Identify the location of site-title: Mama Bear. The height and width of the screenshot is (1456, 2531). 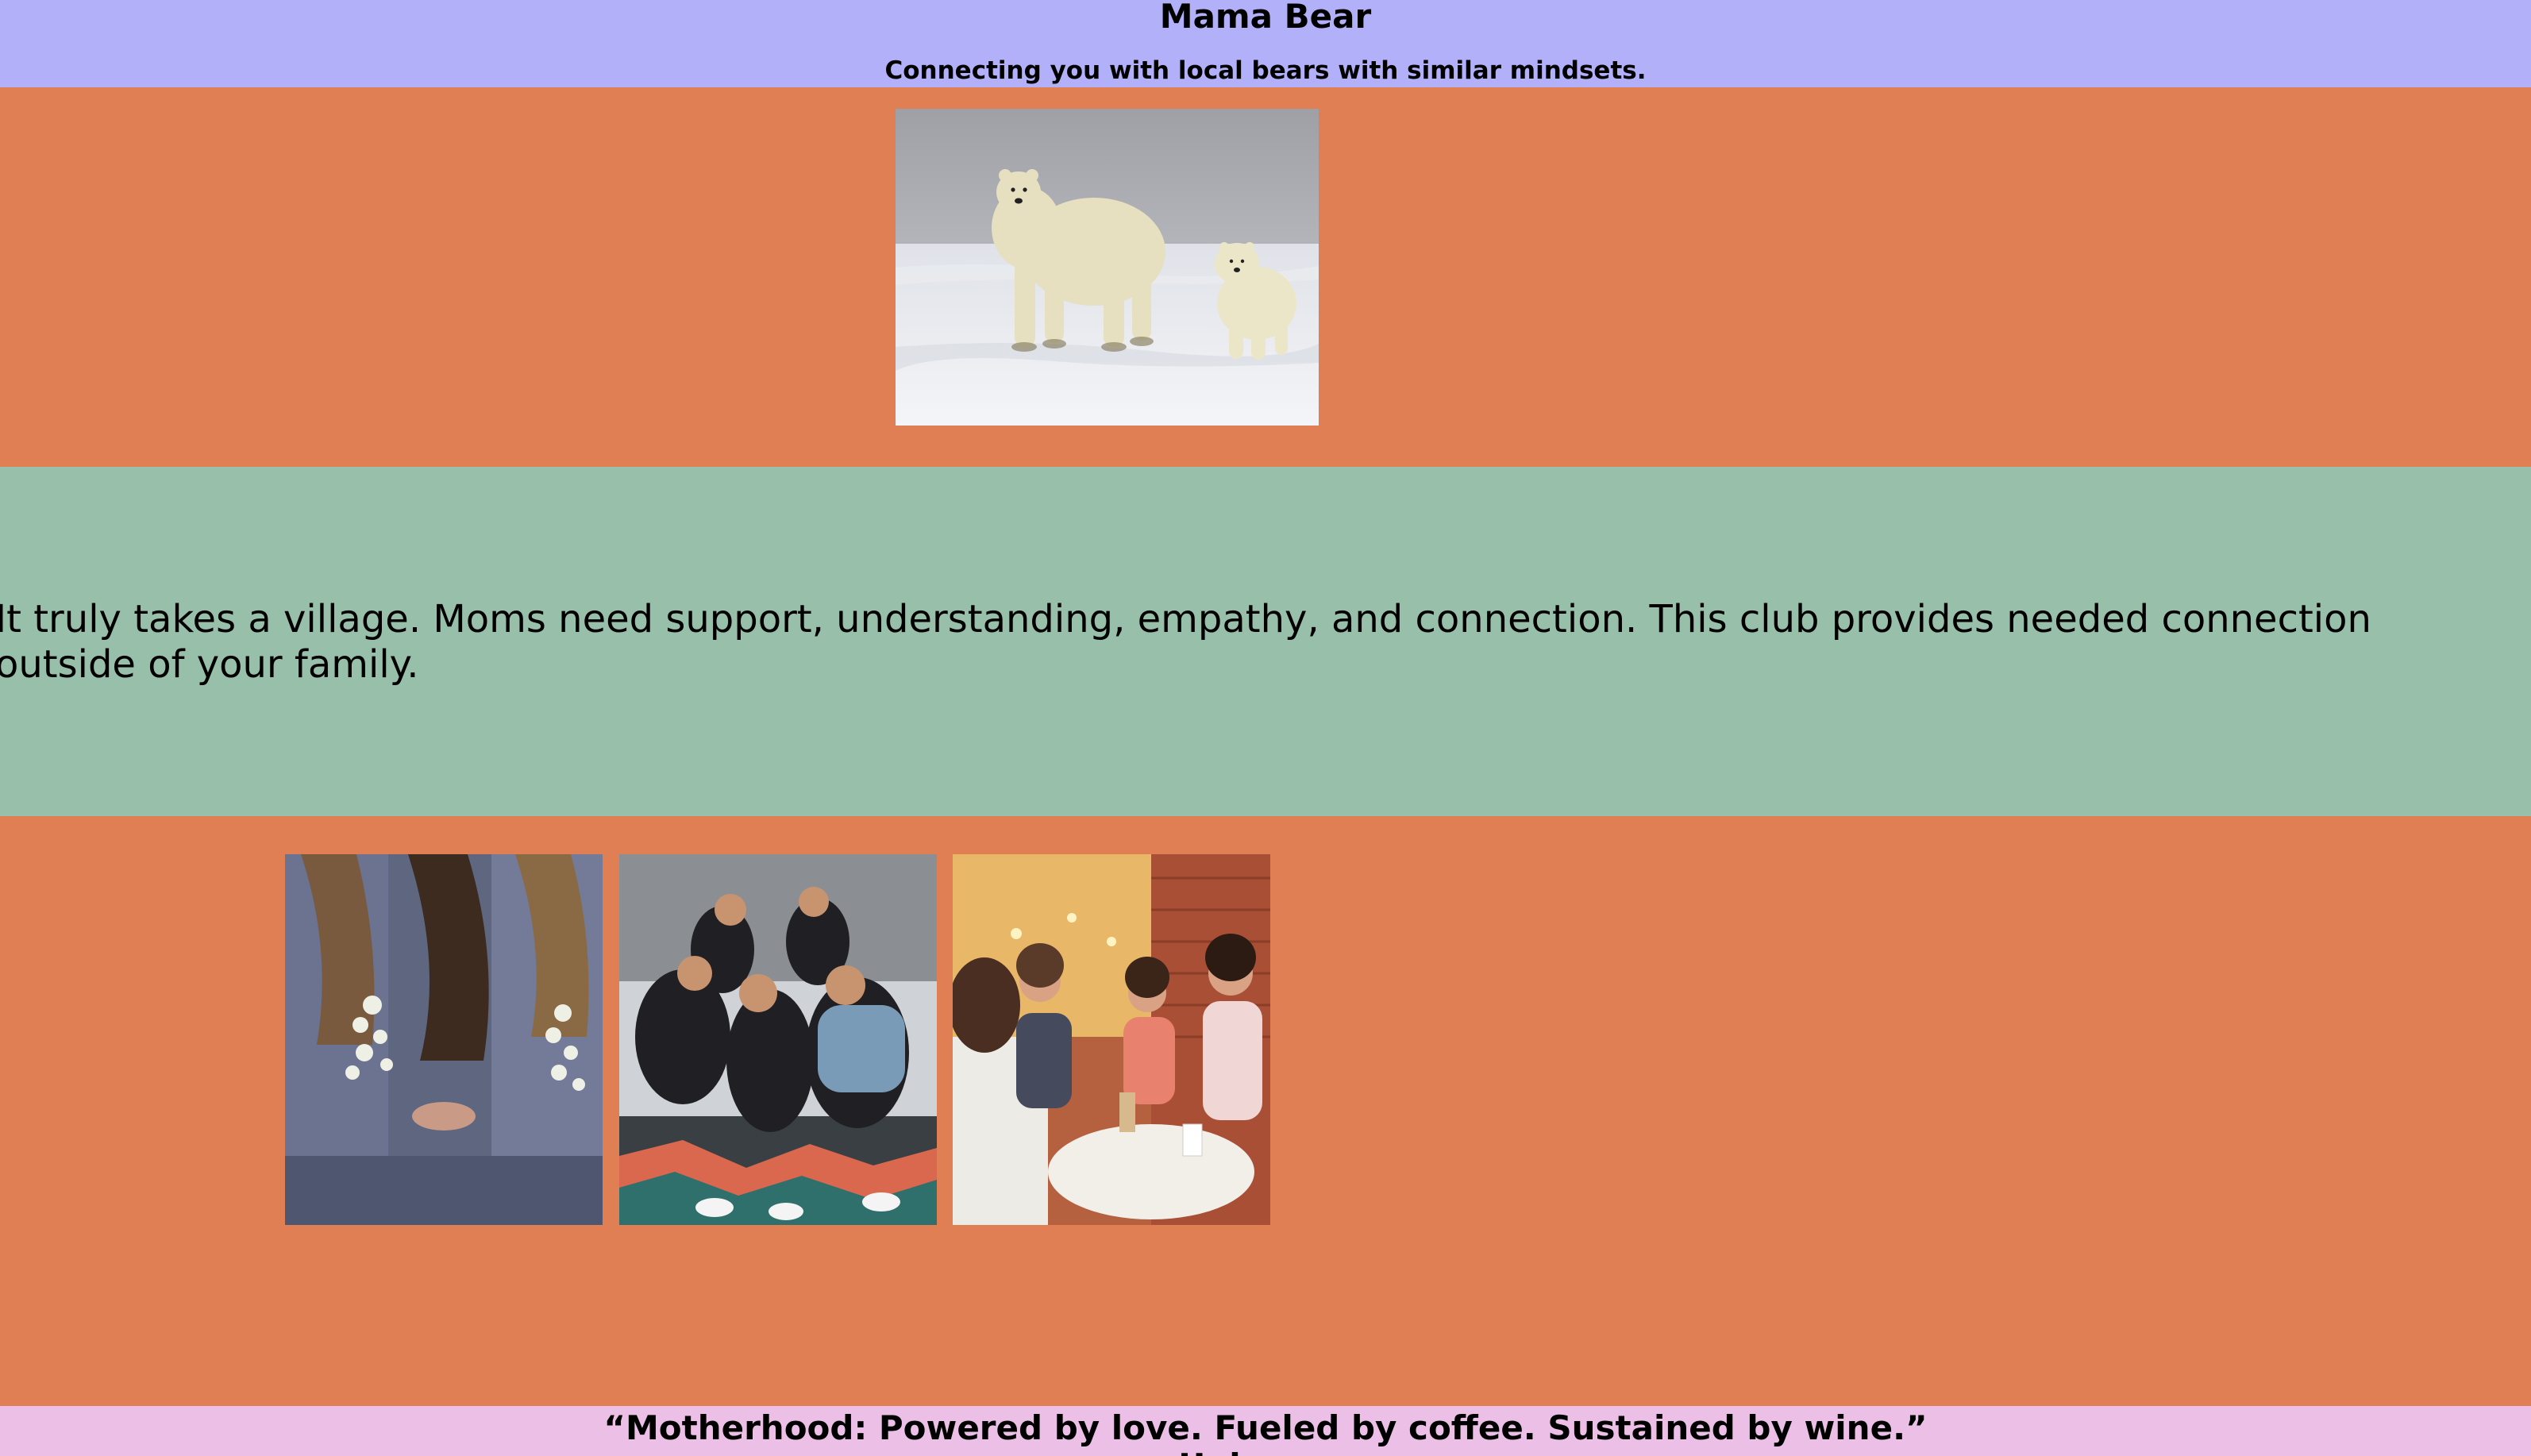
(1265, 18).